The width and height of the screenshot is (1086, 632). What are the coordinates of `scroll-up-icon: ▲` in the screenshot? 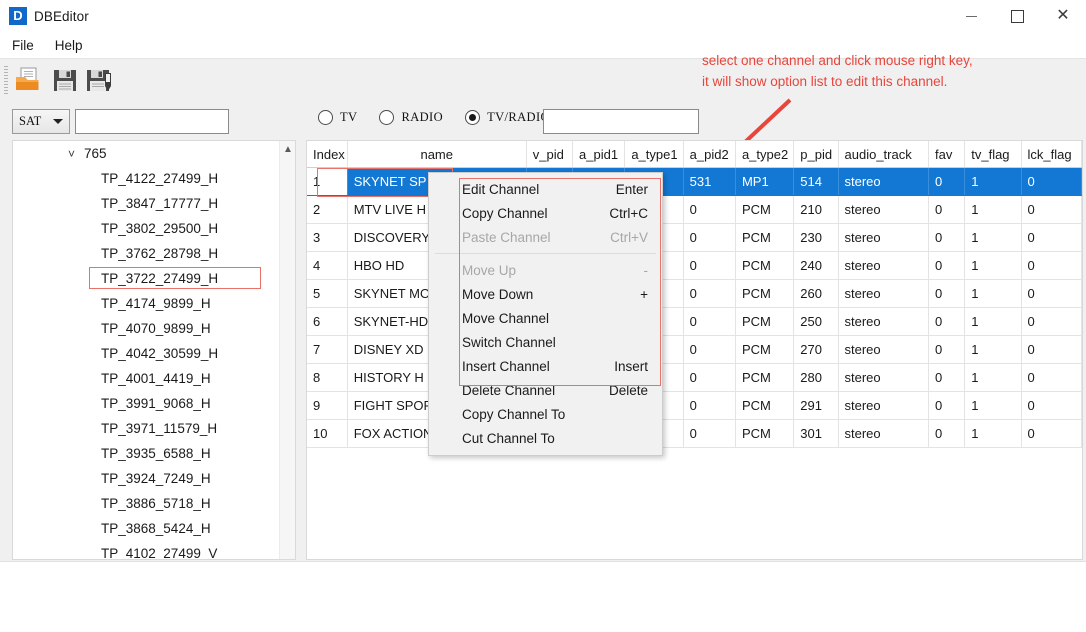 It's located at (288, 149).